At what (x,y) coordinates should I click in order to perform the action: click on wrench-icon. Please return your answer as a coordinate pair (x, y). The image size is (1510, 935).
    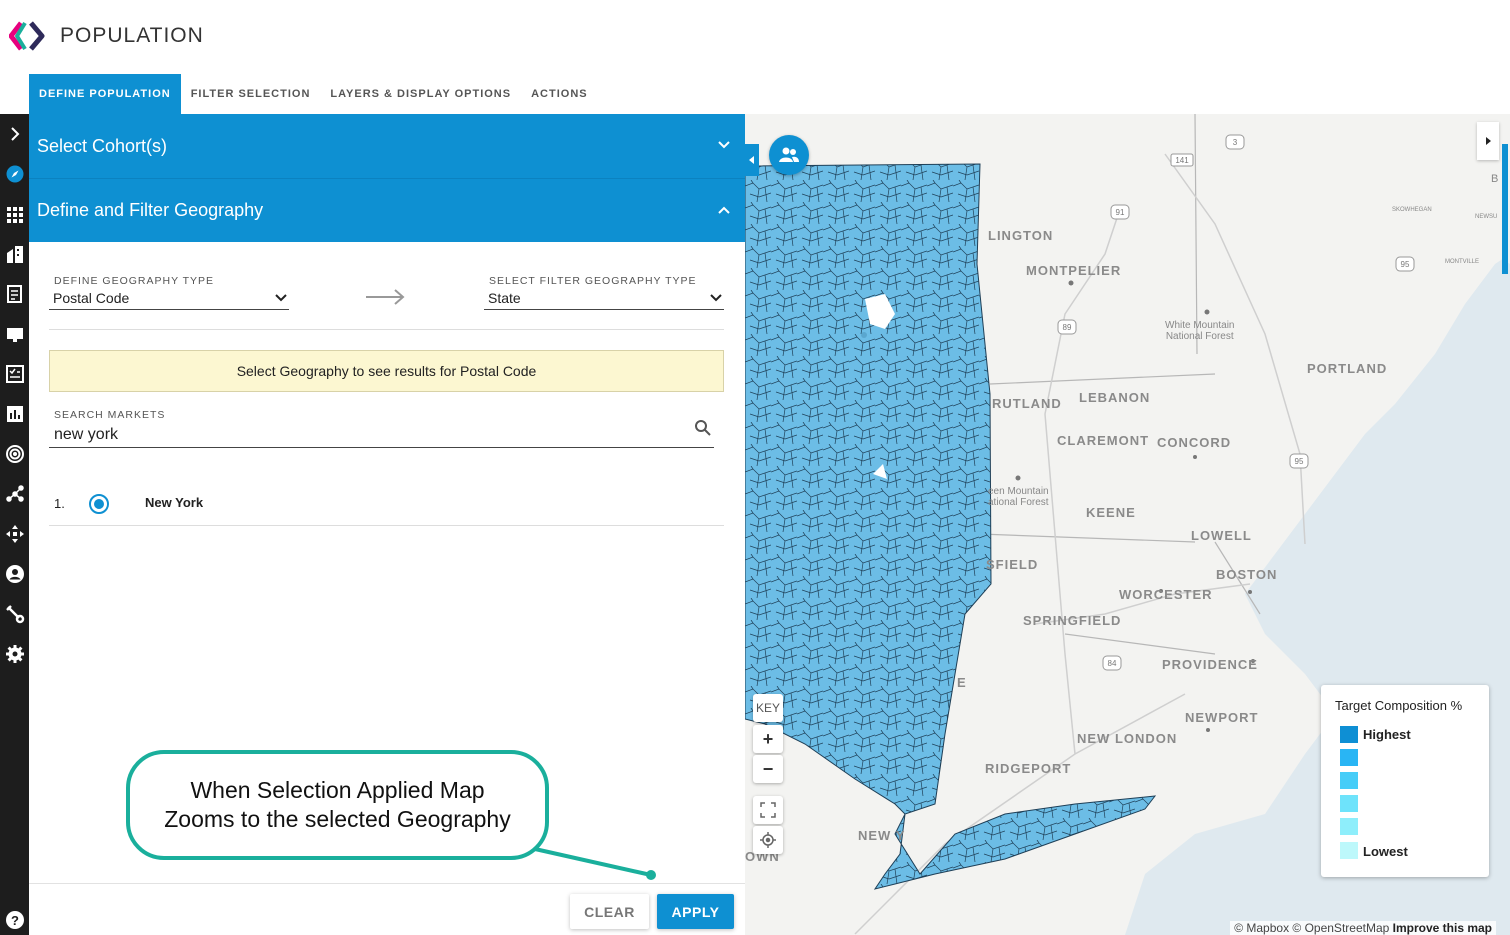
    Looking at the image, I should click on (14, 614).